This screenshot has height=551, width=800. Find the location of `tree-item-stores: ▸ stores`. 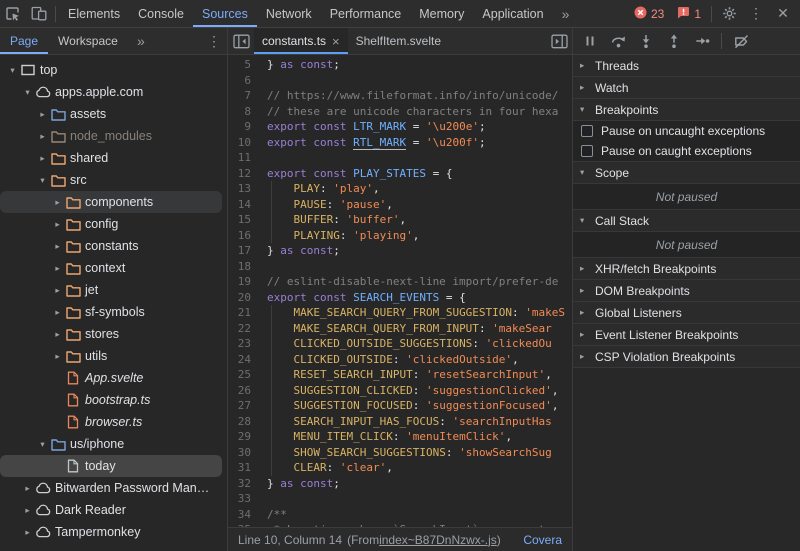

tree-item-stores: ▸ stores is located at coordinates (111, 334).